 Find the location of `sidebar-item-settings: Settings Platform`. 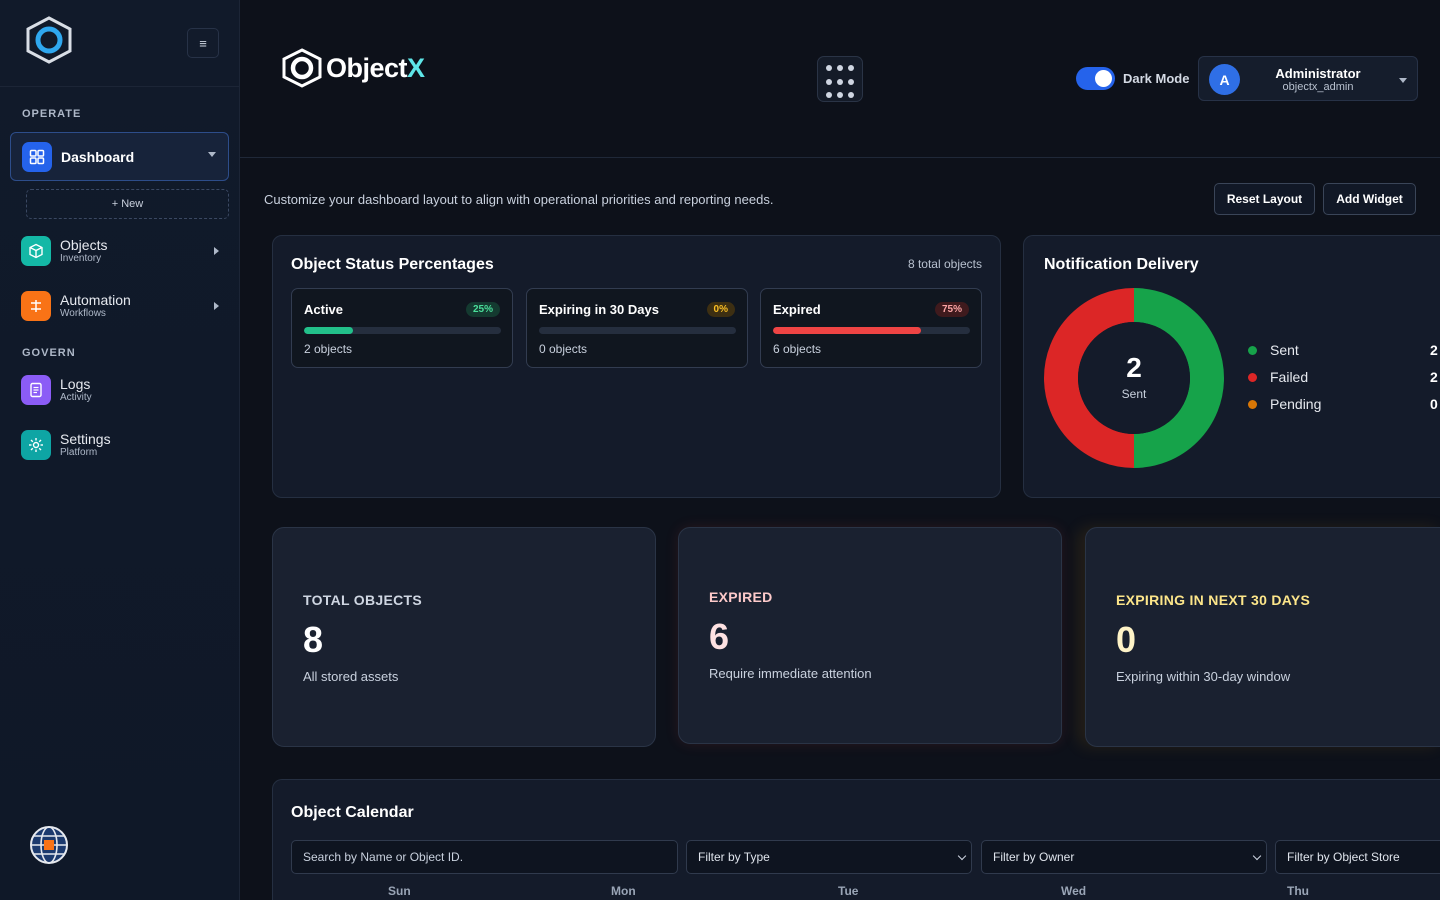

sidebar-item-settings: Settings Platform is located at coordinates (121, 445).